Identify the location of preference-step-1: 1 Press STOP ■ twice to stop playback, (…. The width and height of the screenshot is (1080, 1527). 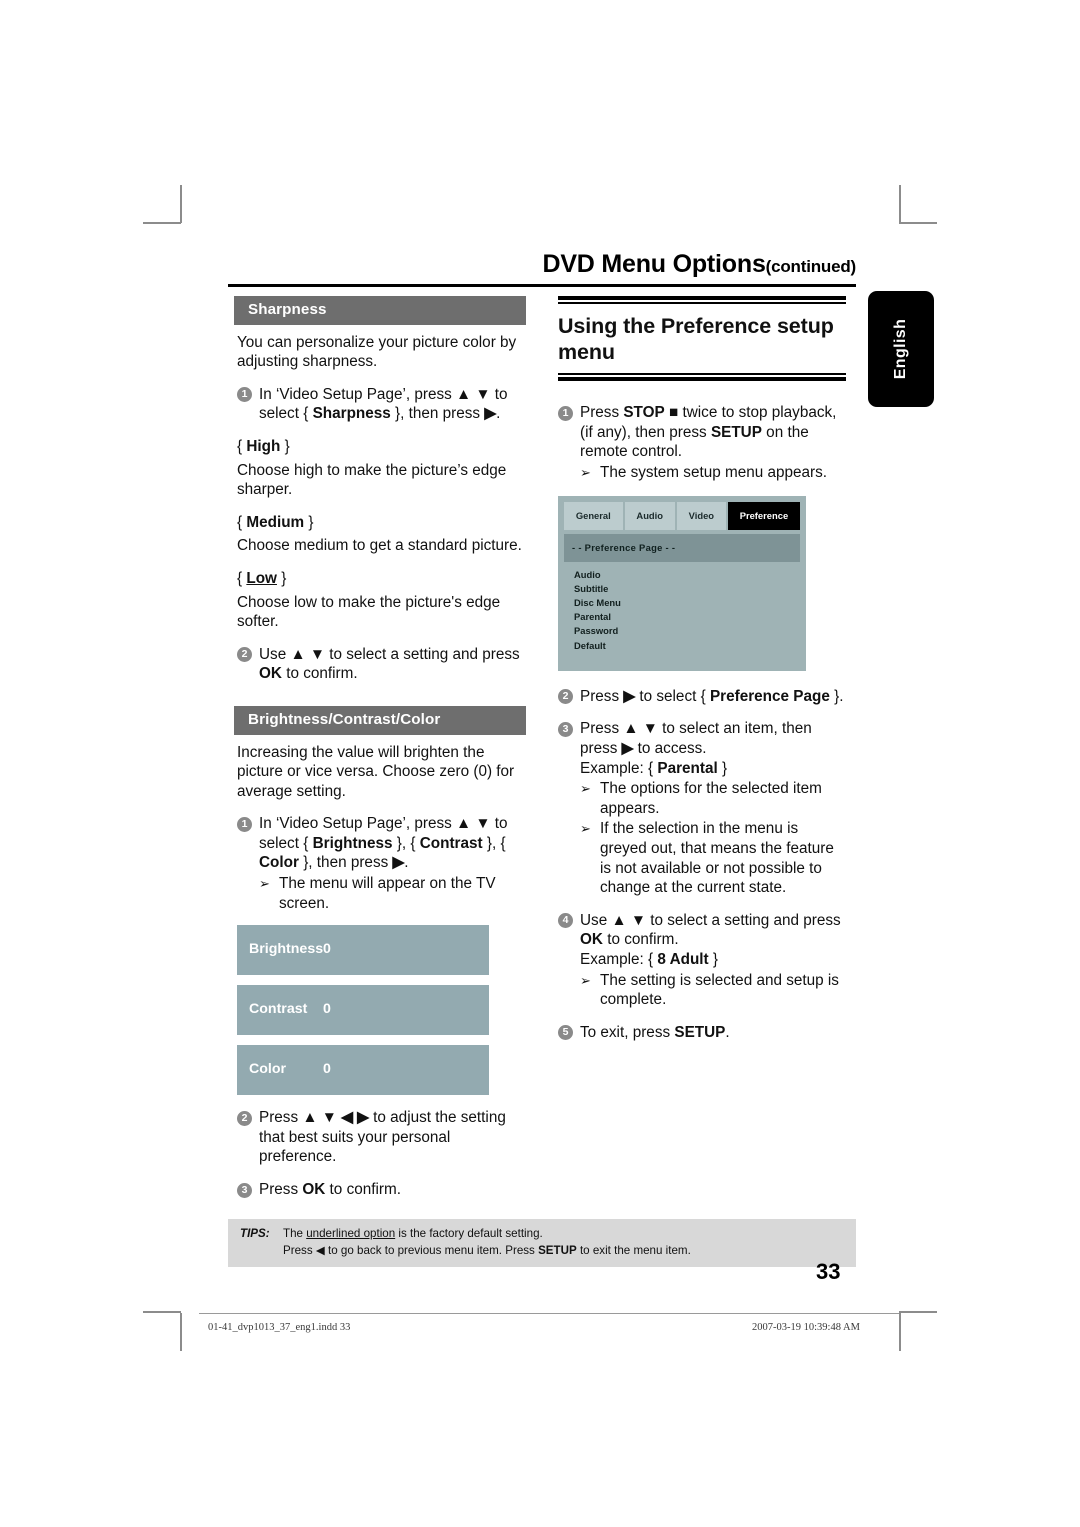
(702, 442).